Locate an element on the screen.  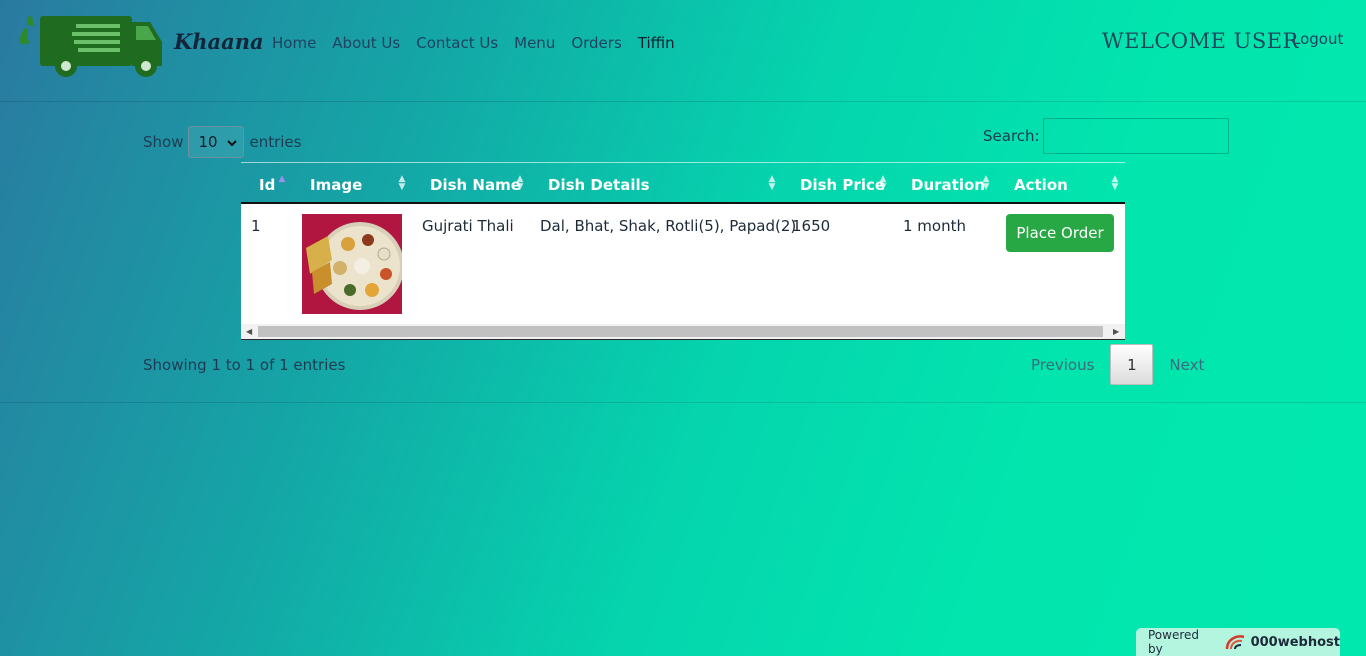
sort-asc-icon: ▲ is located at coordinates (282, 179).